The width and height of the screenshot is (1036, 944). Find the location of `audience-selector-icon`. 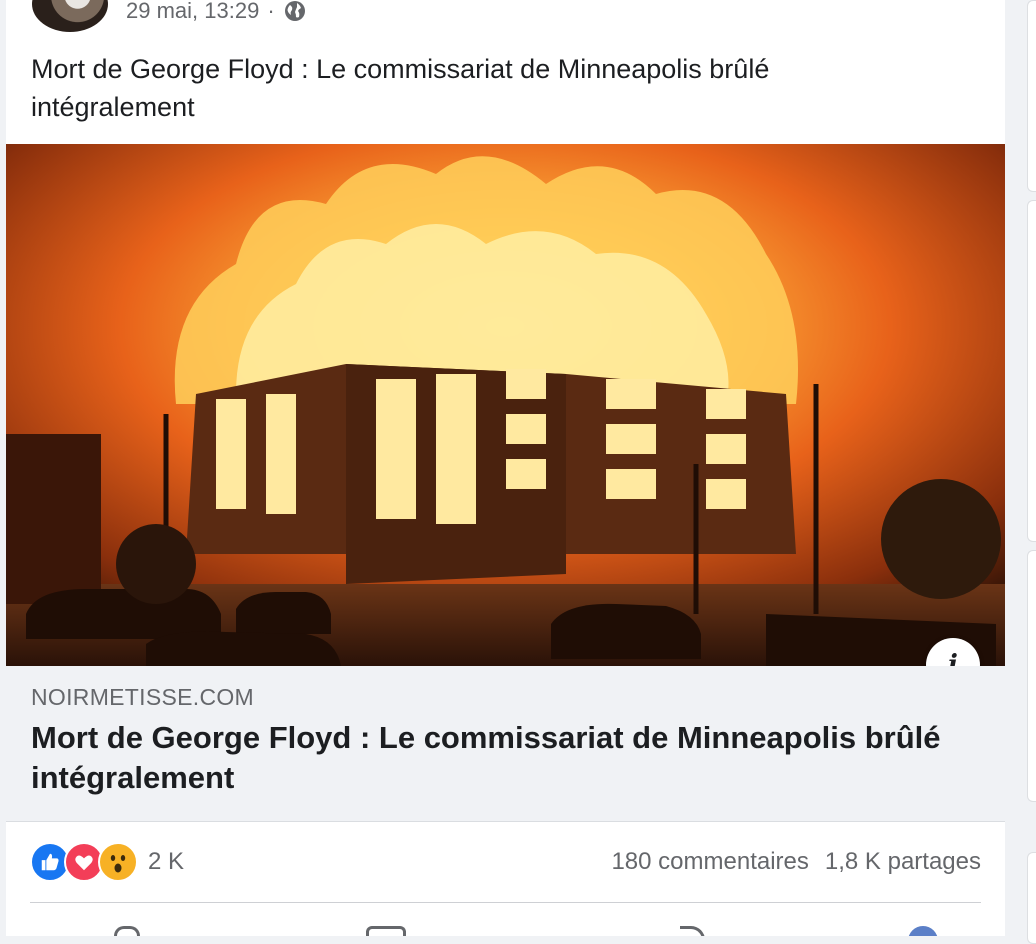

audience-selector-icon is located at coordinates (923, 931).